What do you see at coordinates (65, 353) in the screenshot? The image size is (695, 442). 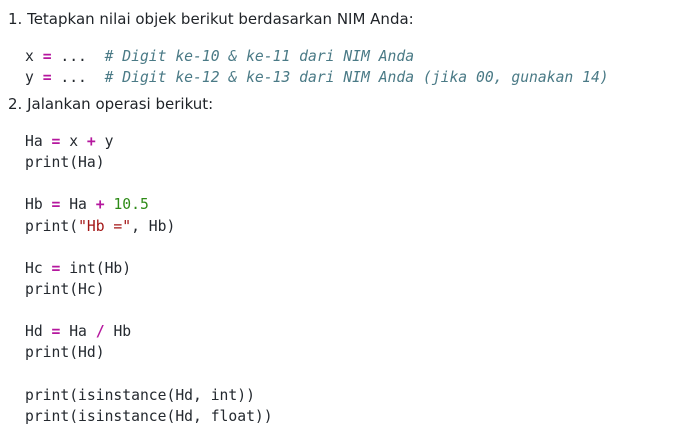 I see `code-line-hd-print: print(Hd)` at bounding box center [65, 353].